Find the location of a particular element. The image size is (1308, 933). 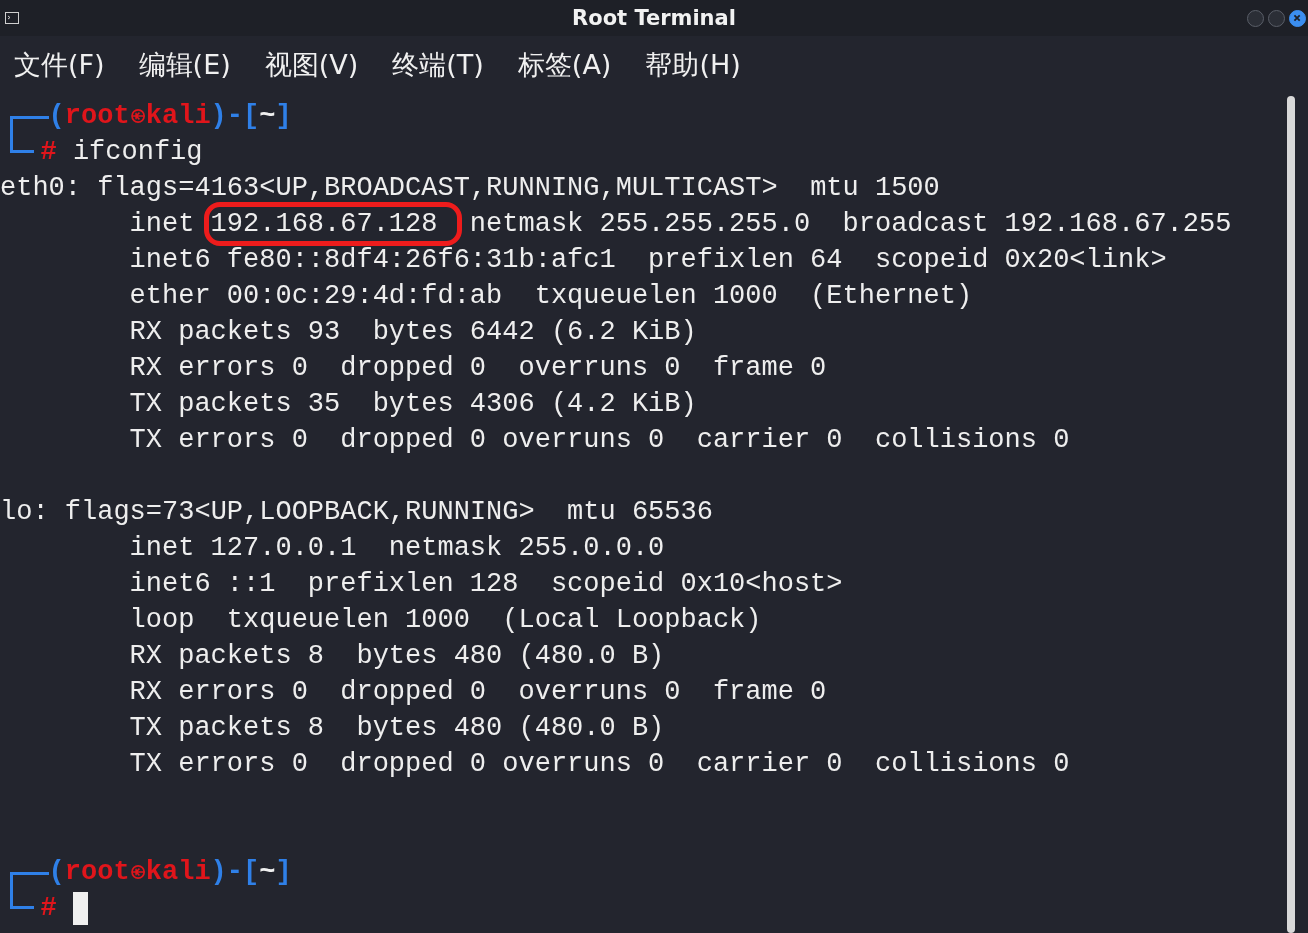

close-button is located at coordinates (1297, 18).